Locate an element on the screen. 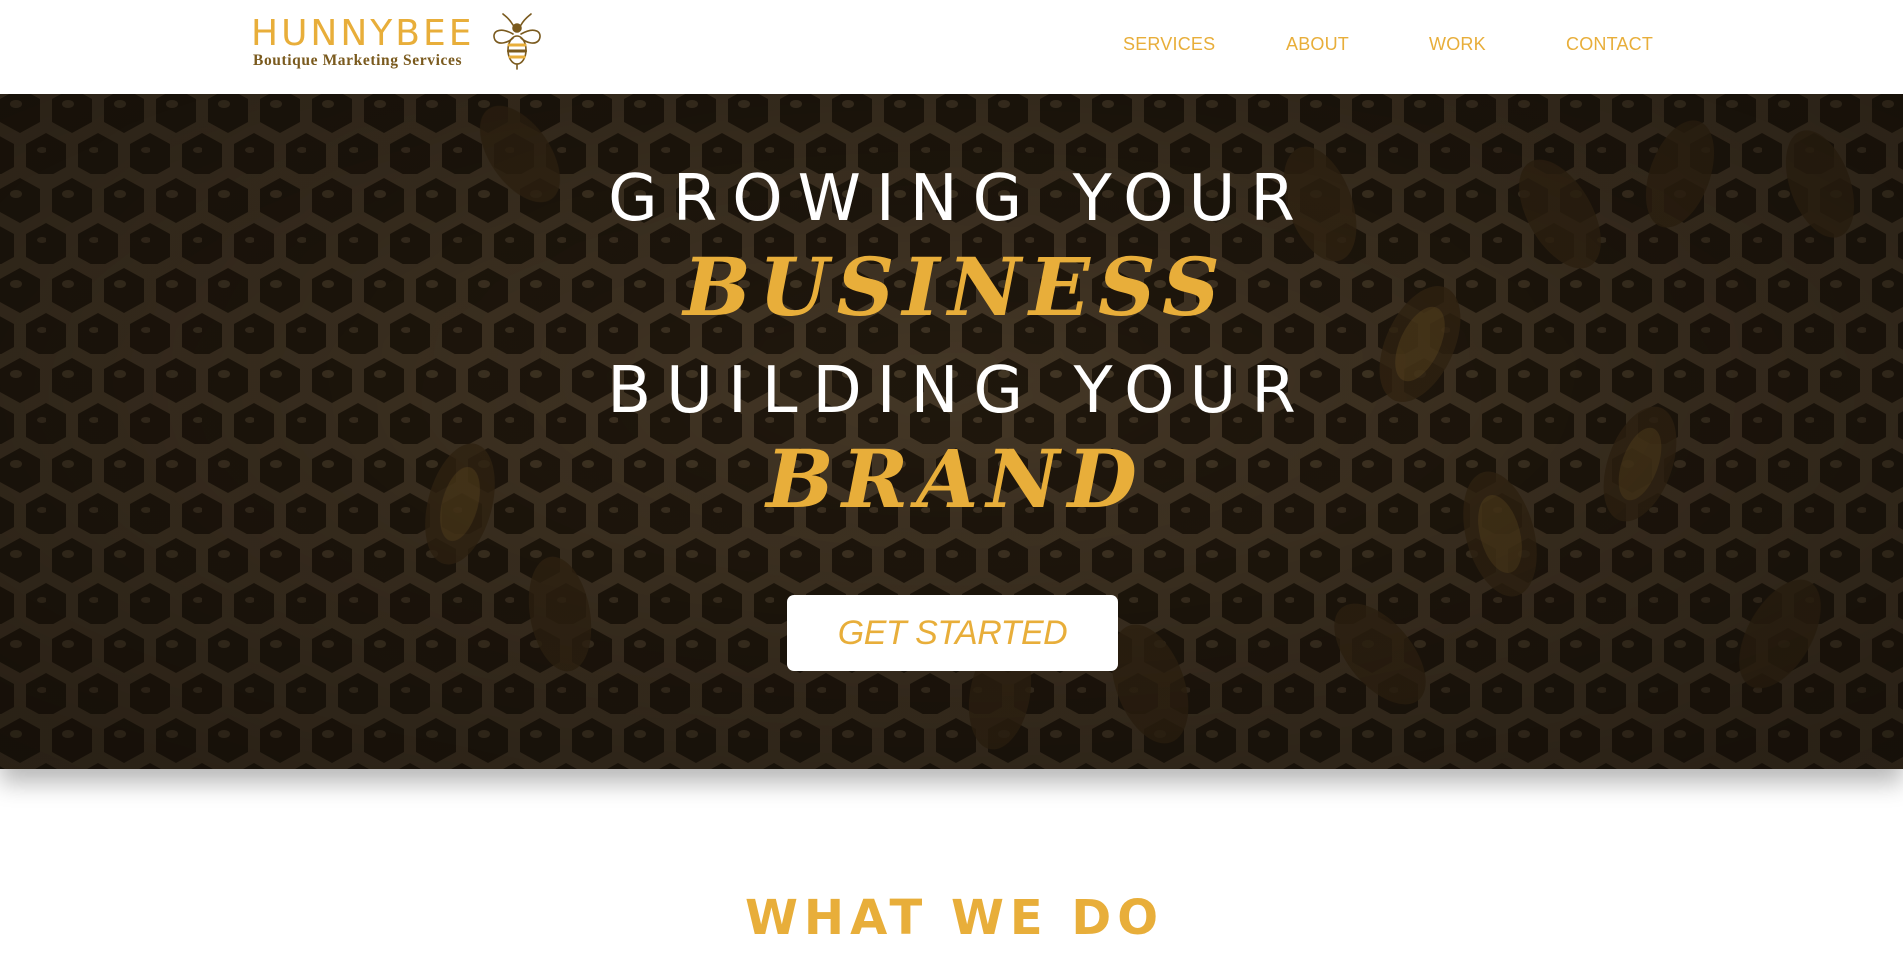  brand-tagline: Boutique Marketing Services is located at coordinates (358, 60).